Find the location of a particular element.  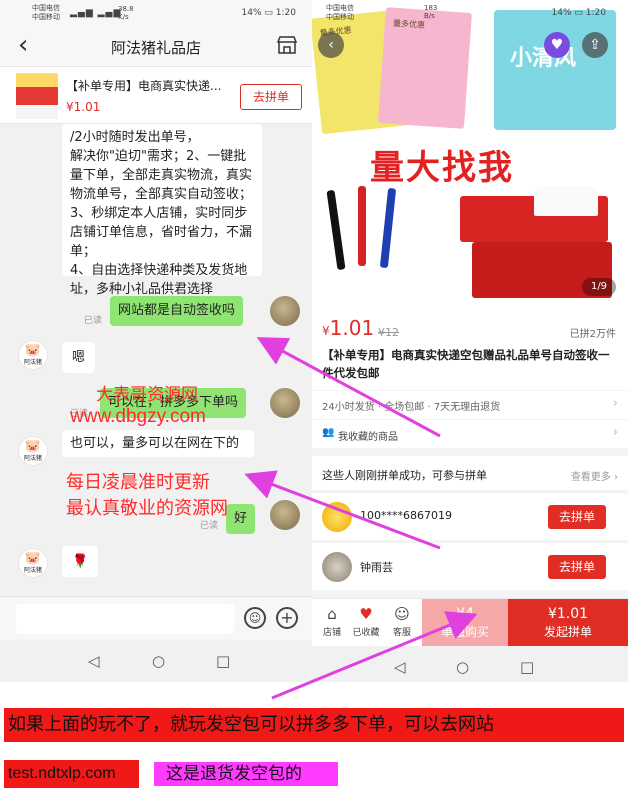

store-icon is located at coordinates (287, 45).